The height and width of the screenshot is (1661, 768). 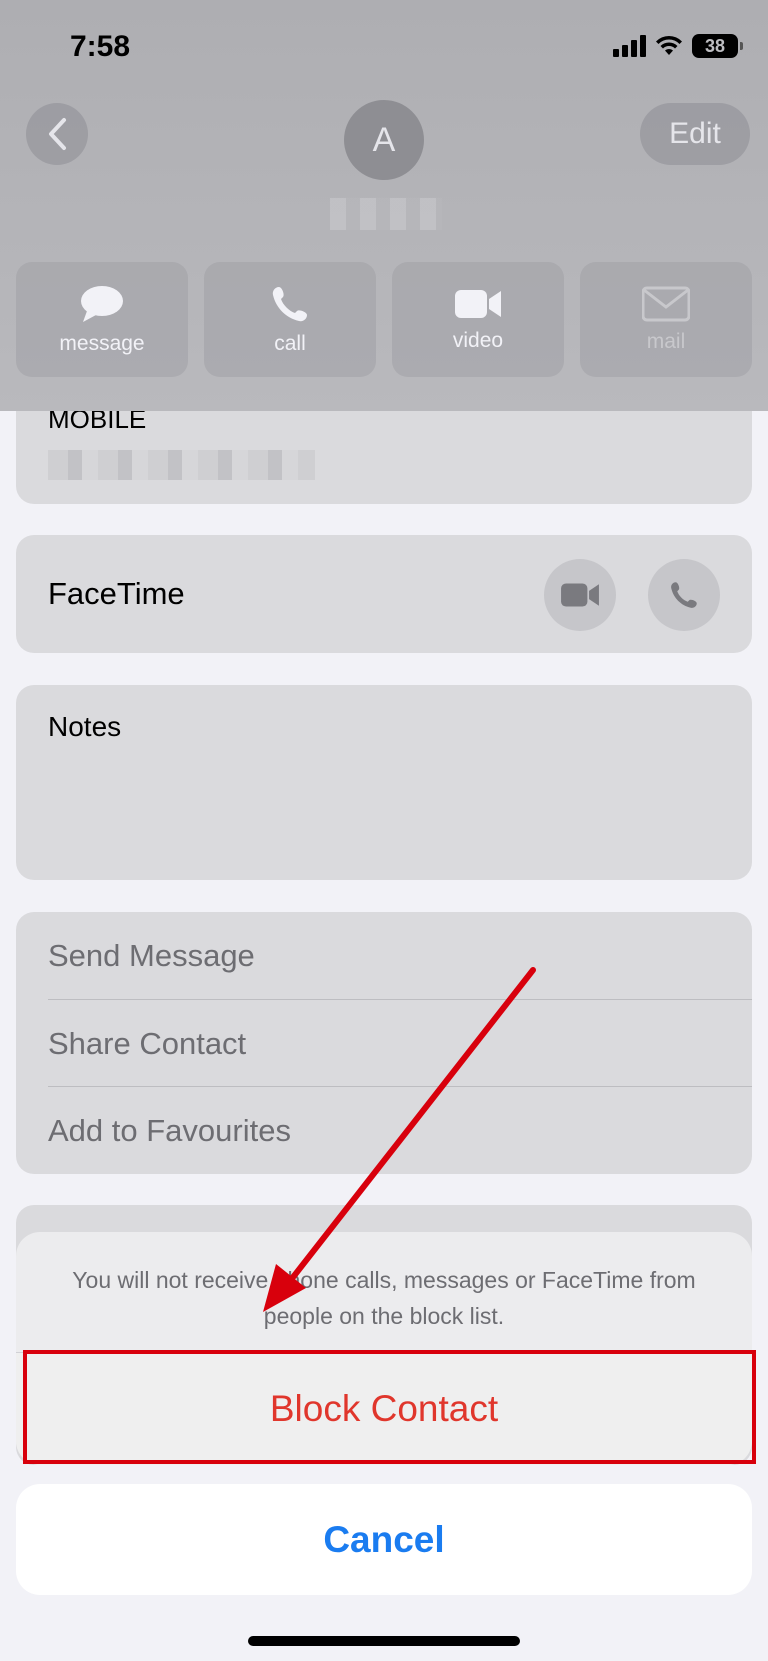 I want to click on back-button, so click(x=57, y=134).